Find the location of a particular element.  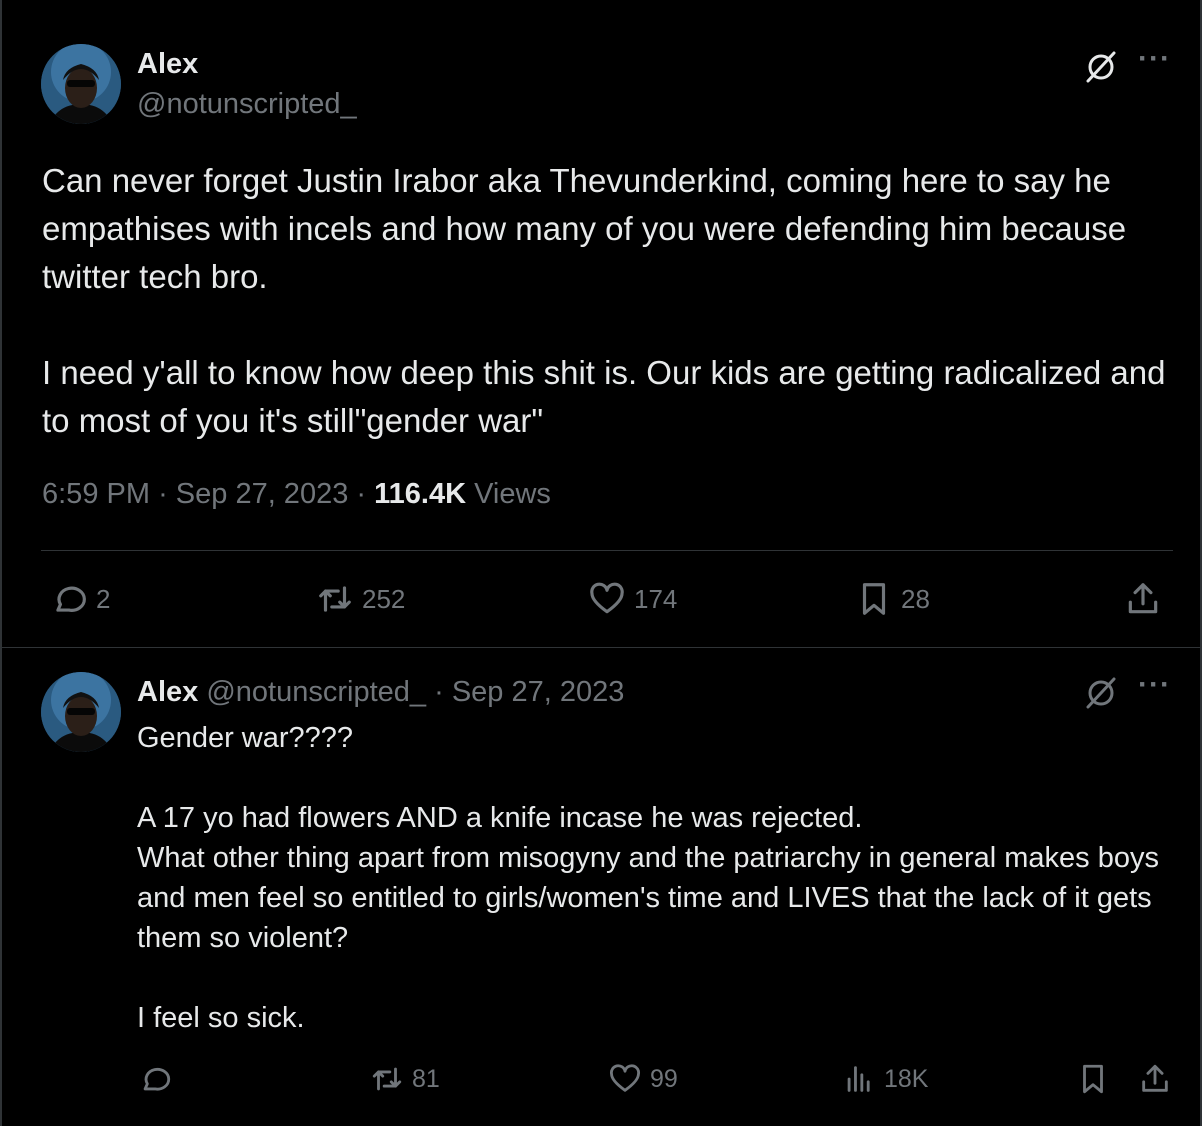

views-count: 116.4K is located at coordinates (420, 494).